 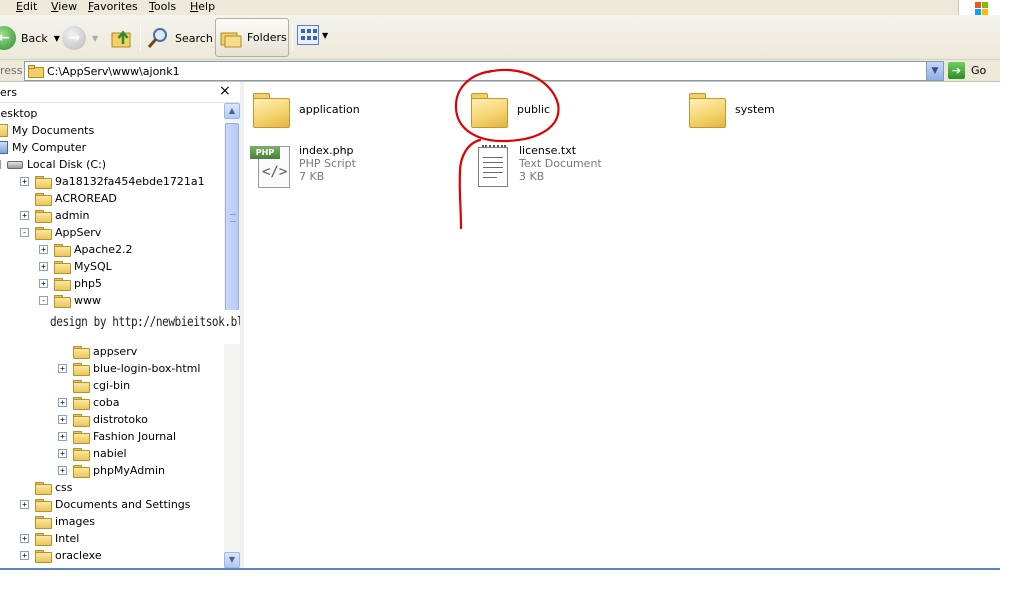 What do you see at coordinates (267, 37) in the screenshot?
I see `folders-label: Folders` at bounding box center [267, 37].